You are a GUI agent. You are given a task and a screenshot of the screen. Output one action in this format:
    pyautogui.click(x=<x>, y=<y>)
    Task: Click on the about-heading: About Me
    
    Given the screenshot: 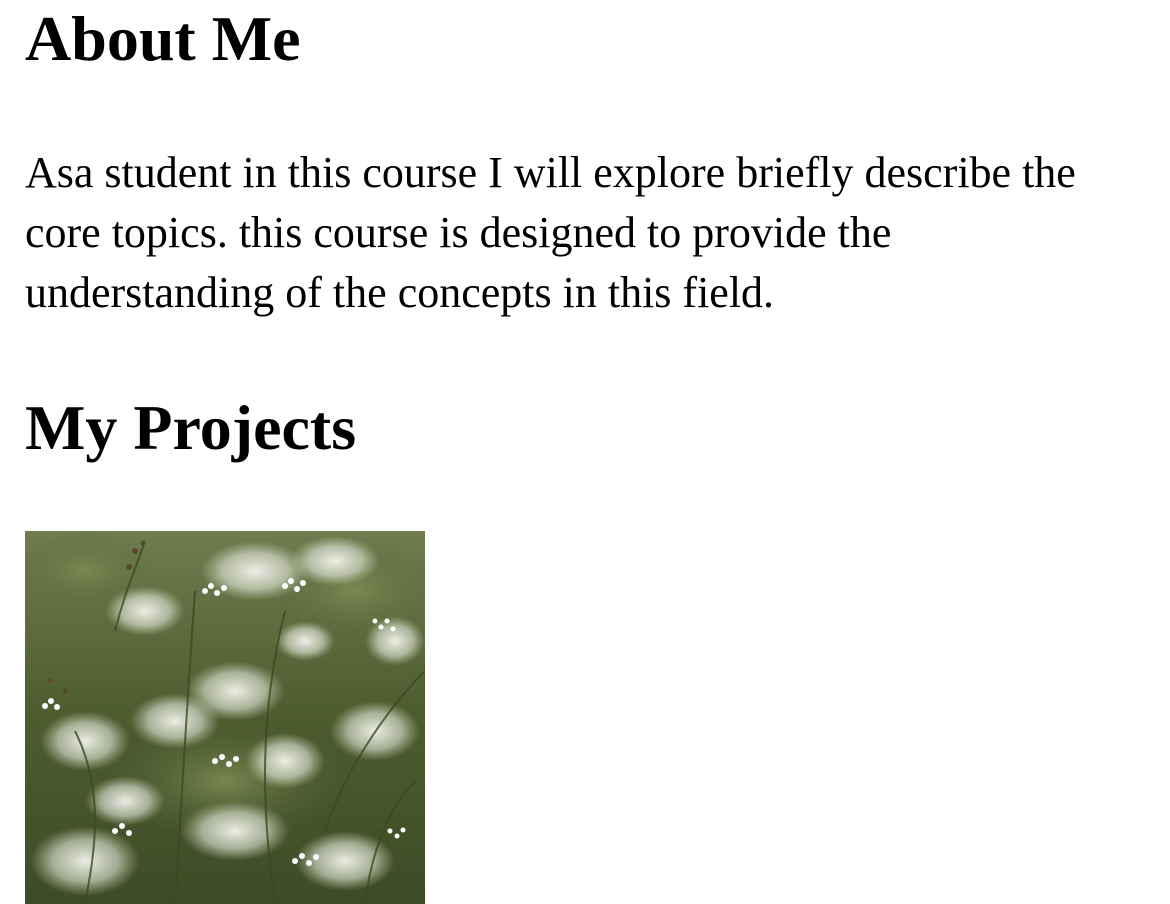 What is the action you would take?
    pyautogui.click(x=163, y=38)
    